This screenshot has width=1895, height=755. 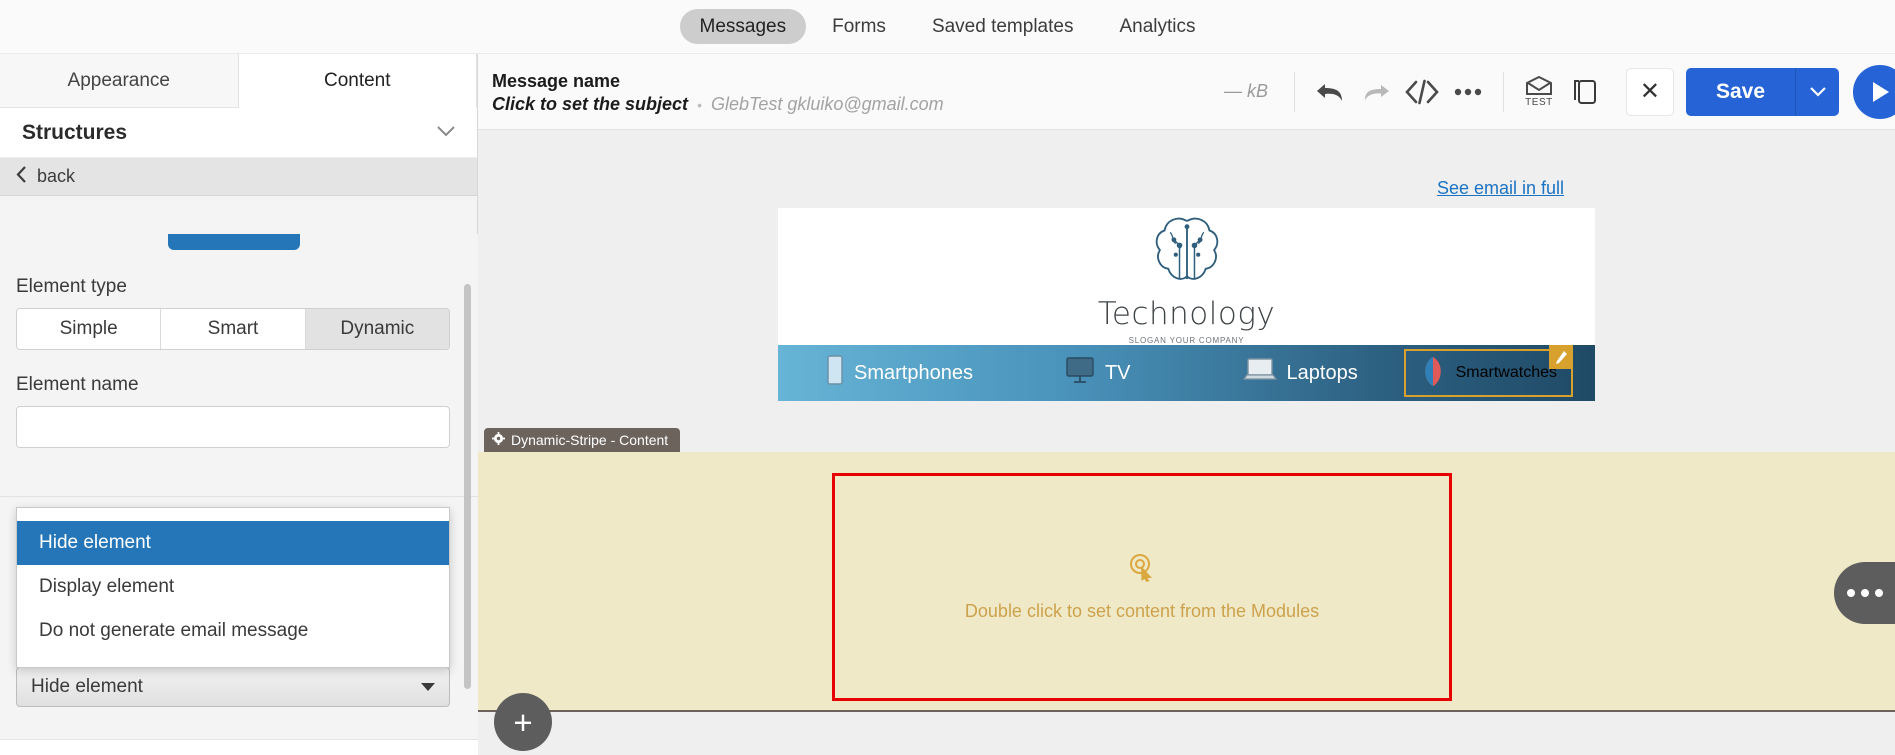 I want to click on dropdown-option-do-not-generate: Do not generate email message, so click(x=233, y=631).